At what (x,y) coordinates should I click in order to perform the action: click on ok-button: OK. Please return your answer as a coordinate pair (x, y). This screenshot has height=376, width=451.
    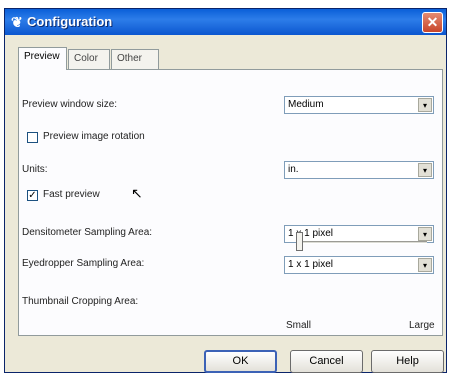
    Looking at the image, I should click on (240, 361).